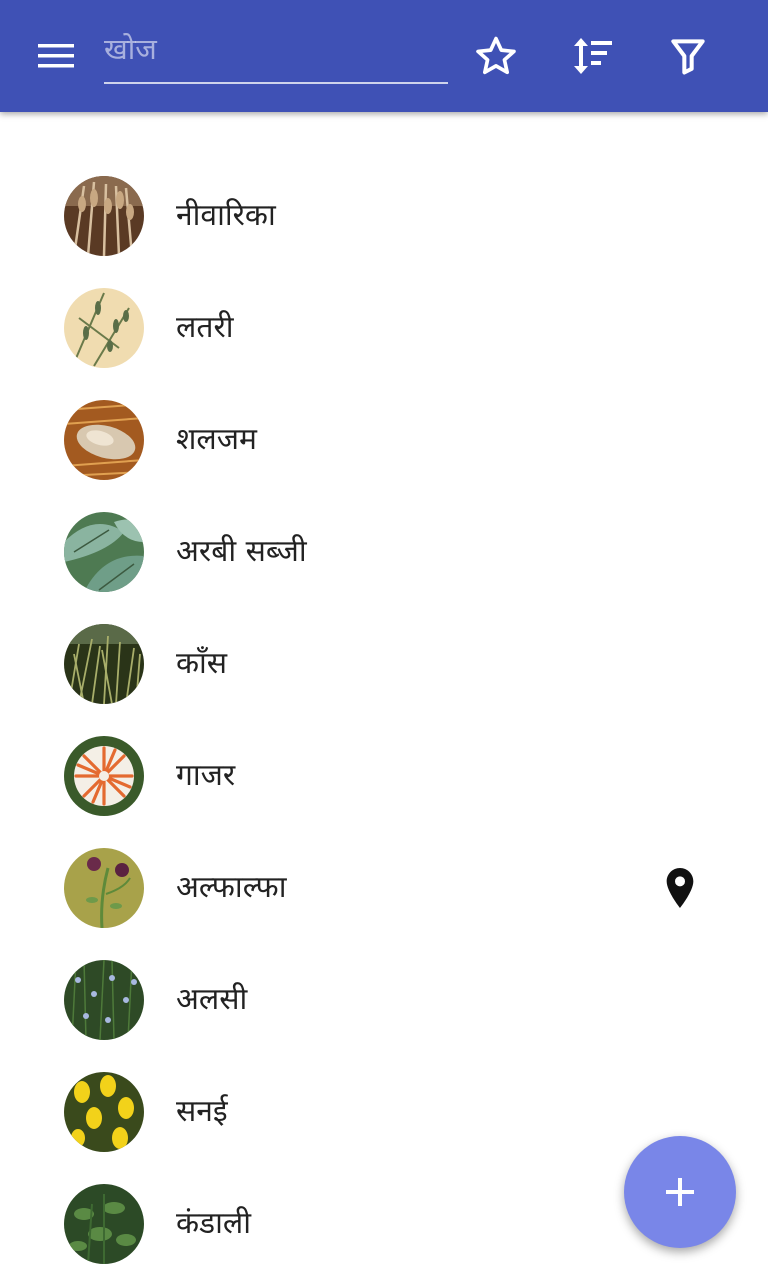 The image size is (768, 1280). Describe the element at coordinates (104, 1000) in the screenshot. I see `flax-thumbnail` at that location.